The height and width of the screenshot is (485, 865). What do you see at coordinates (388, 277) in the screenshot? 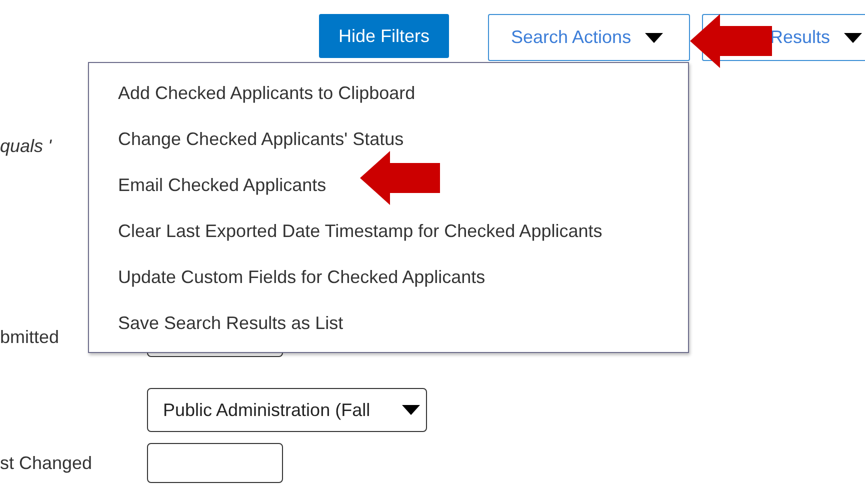
I see `menu-item: Update Custom Fields for Checked Applicants` at bounding box center [388, 277].